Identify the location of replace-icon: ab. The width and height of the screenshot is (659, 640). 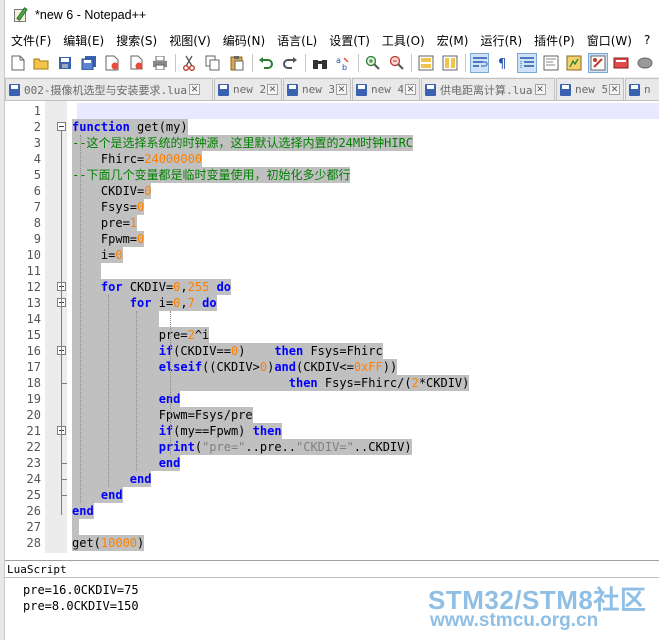
(343, 63).